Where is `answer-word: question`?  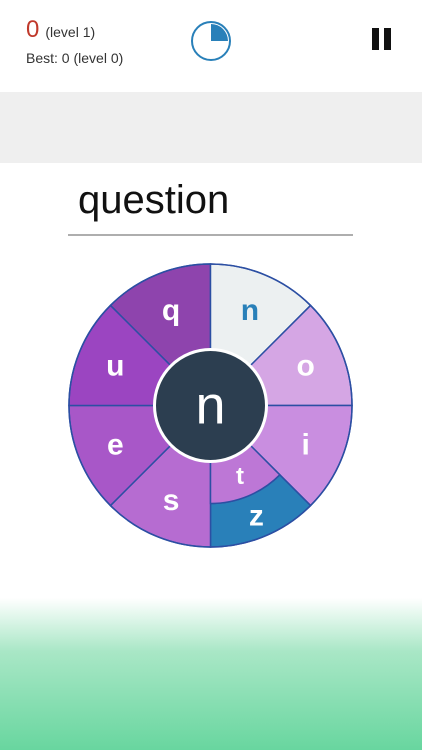
answer-word: question is located at coordinates (154, 200).